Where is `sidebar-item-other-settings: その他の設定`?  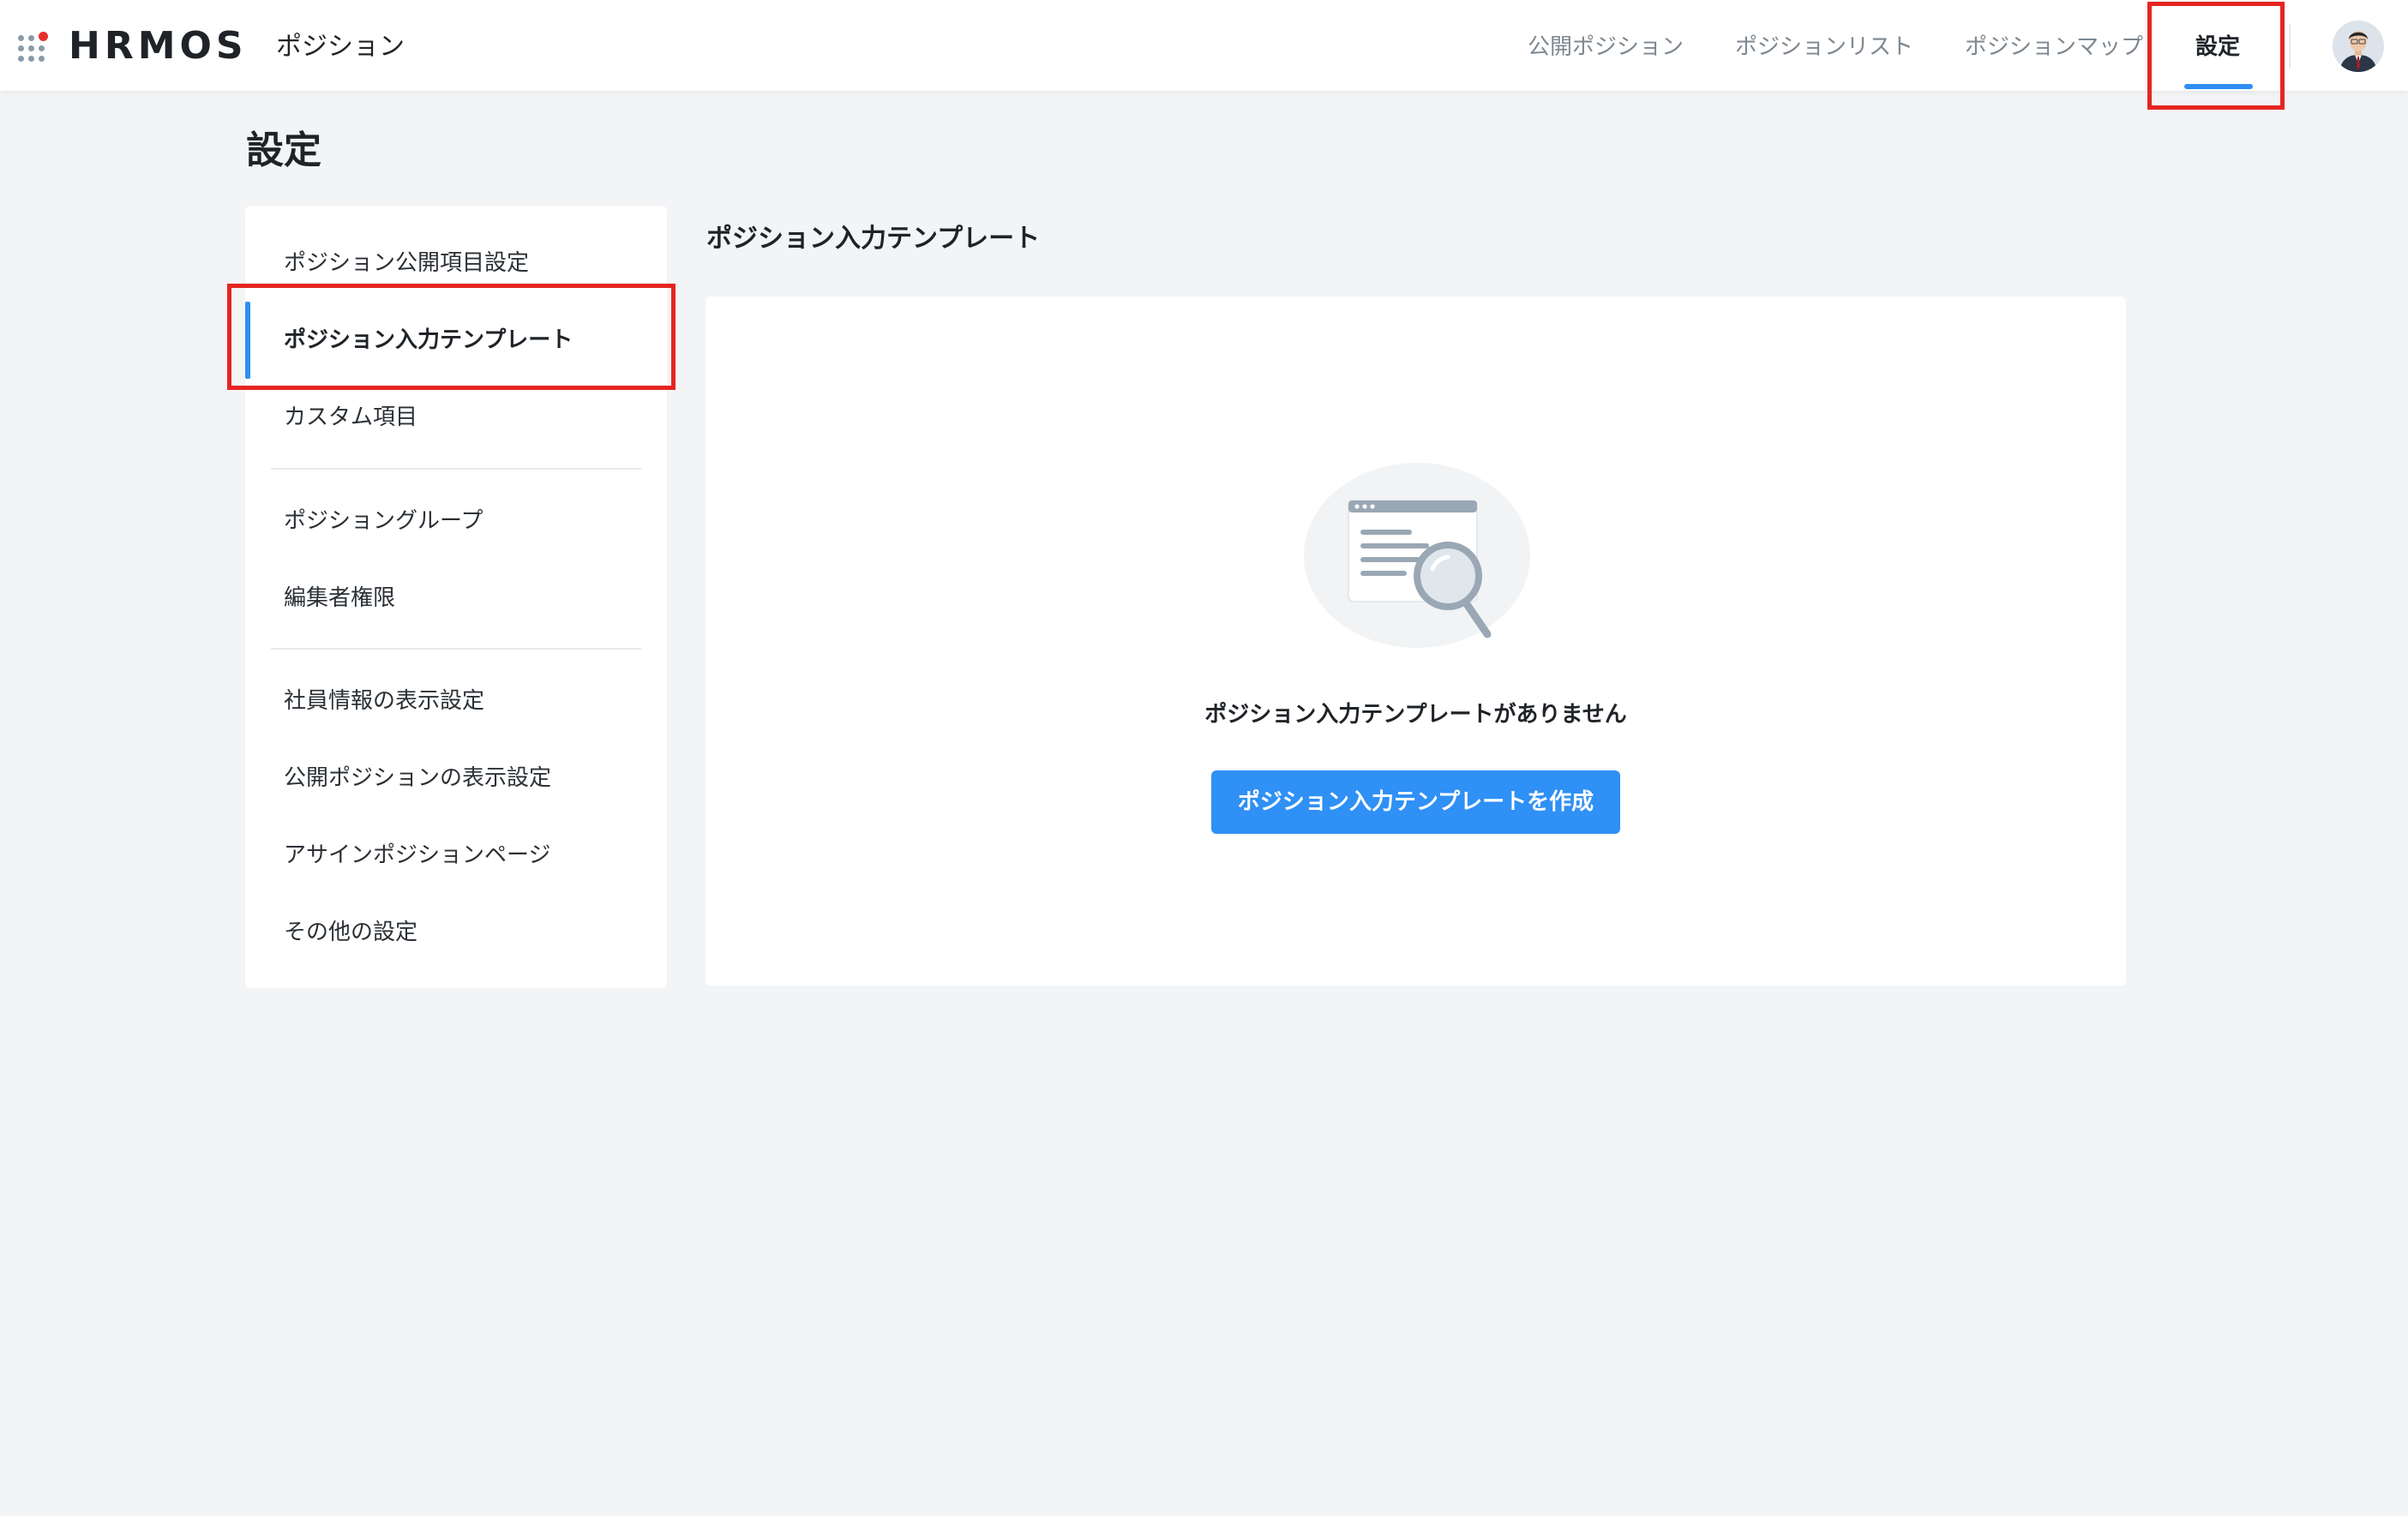
sidebar-item-other-settings: その他の設定 is located at coordinates (456, 933).